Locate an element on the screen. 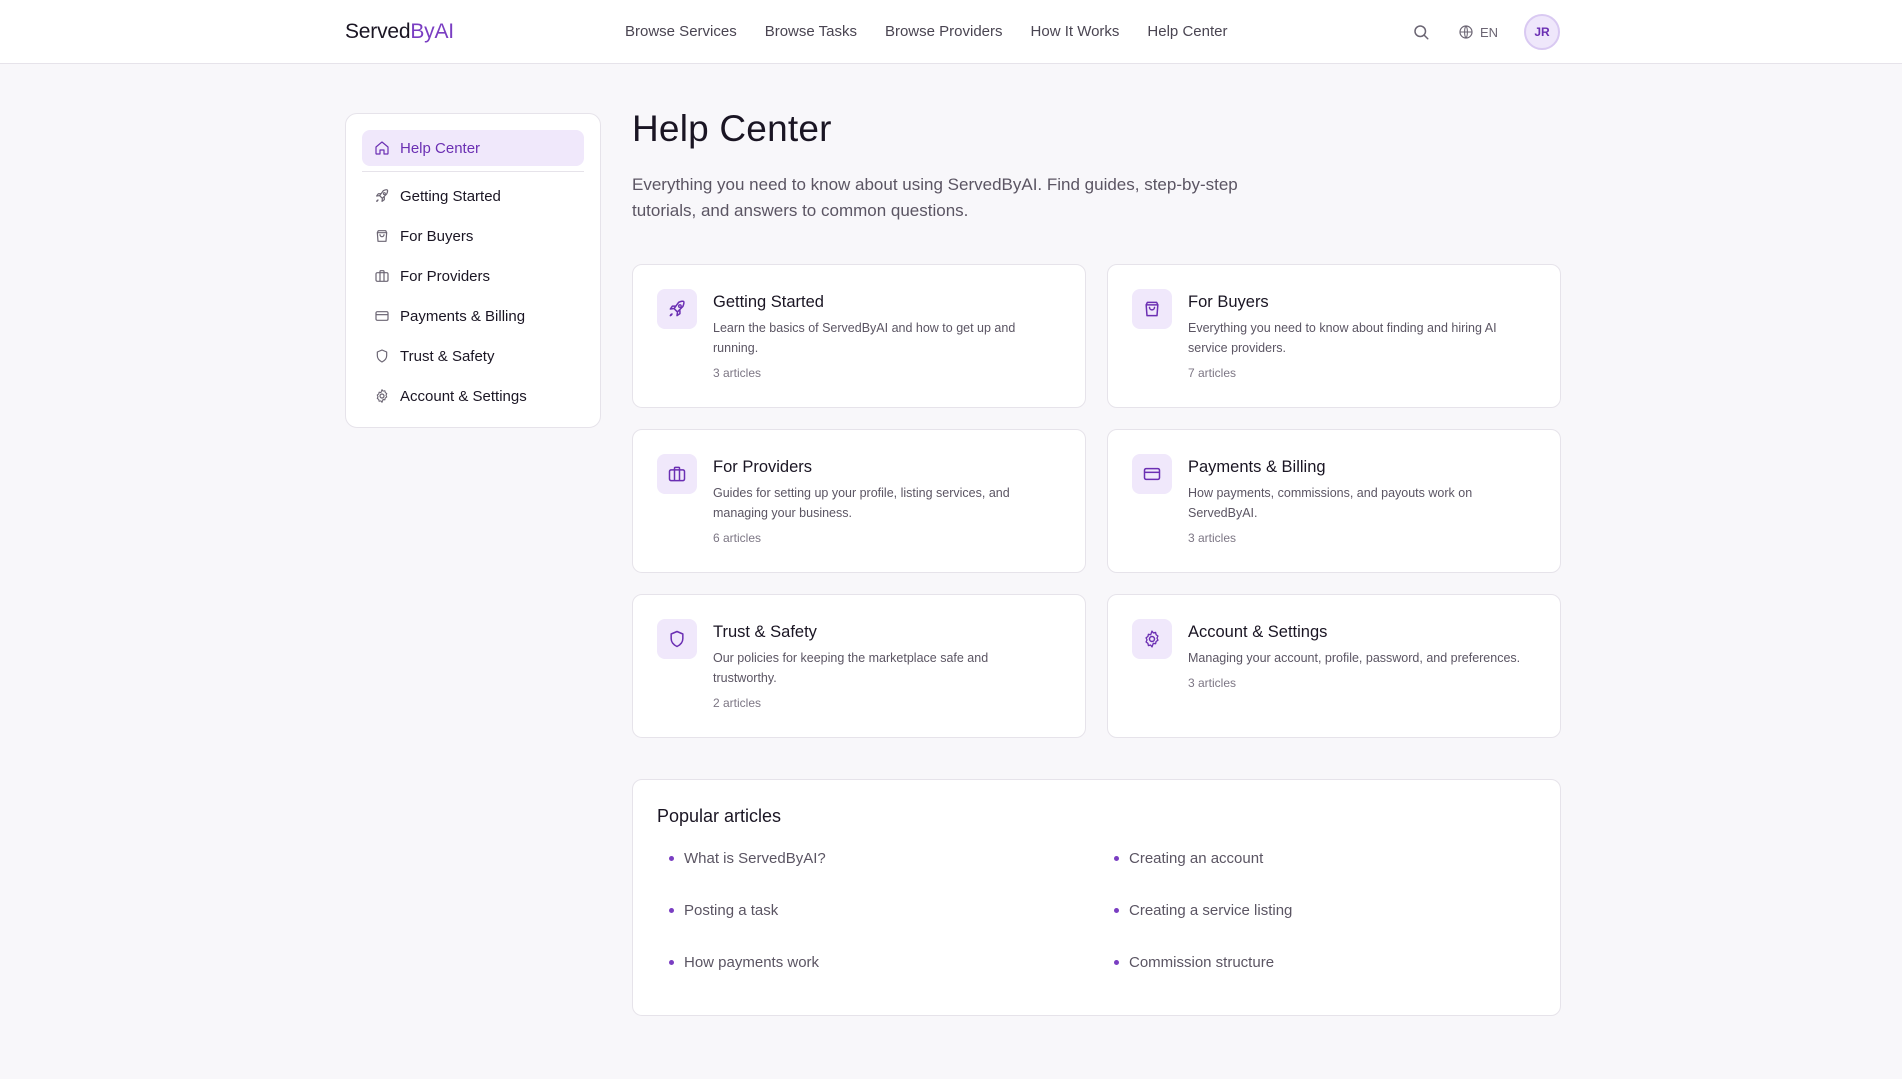  sidebar-item-for-buyers: For Buyers is located at coordinates (473, 236).